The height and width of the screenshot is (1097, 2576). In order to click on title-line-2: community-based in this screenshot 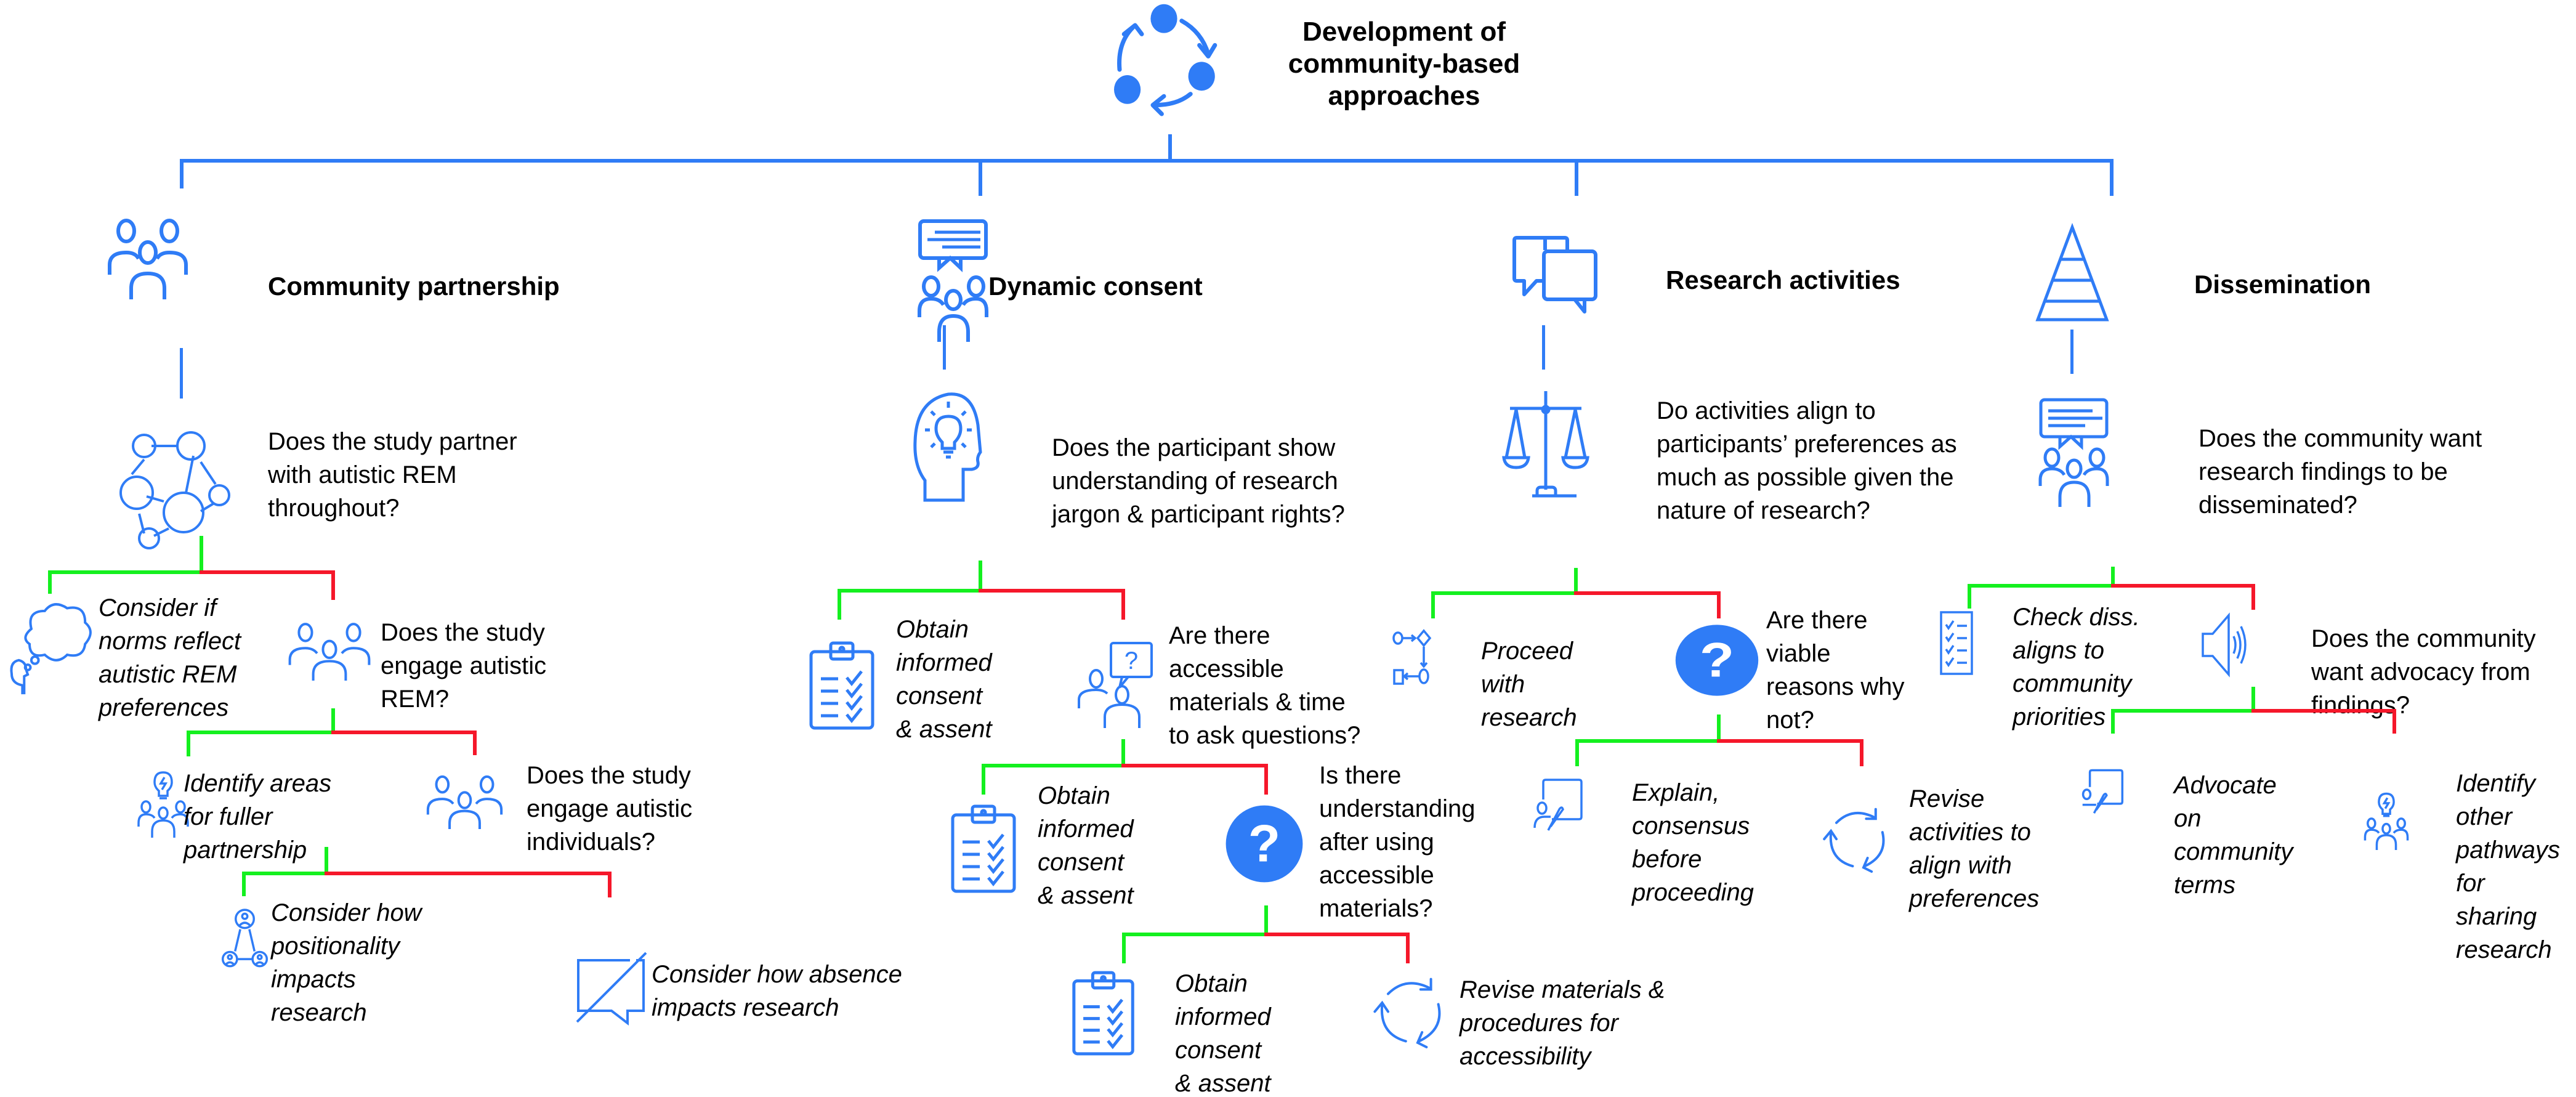, I will do `click(1404, 64)`.